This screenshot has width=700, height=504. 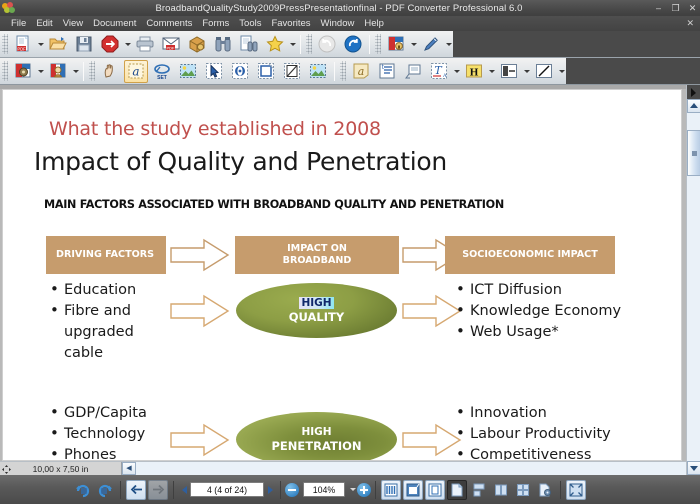 What do you see at coordinates (215, 23) in the screenshot?
I see `menu-forms: Forms` at bounding box center [215, 23].